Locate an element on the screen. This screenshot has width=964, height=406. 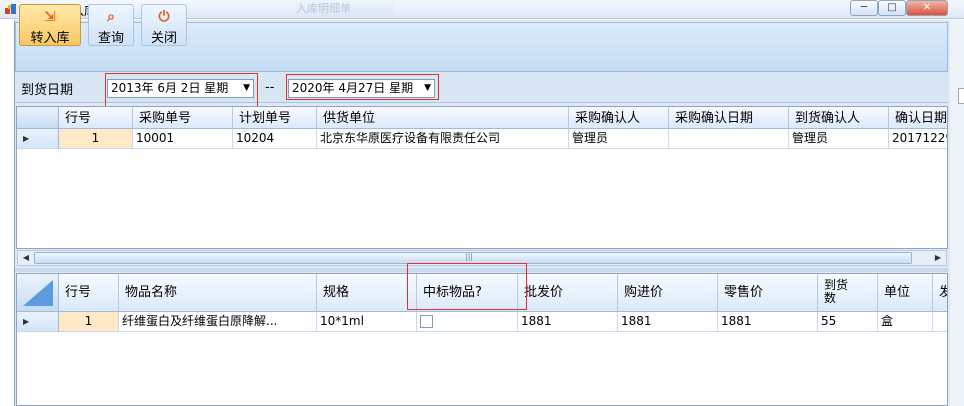
purchase-confirm-date-cell is located at coordinates (729, 139).